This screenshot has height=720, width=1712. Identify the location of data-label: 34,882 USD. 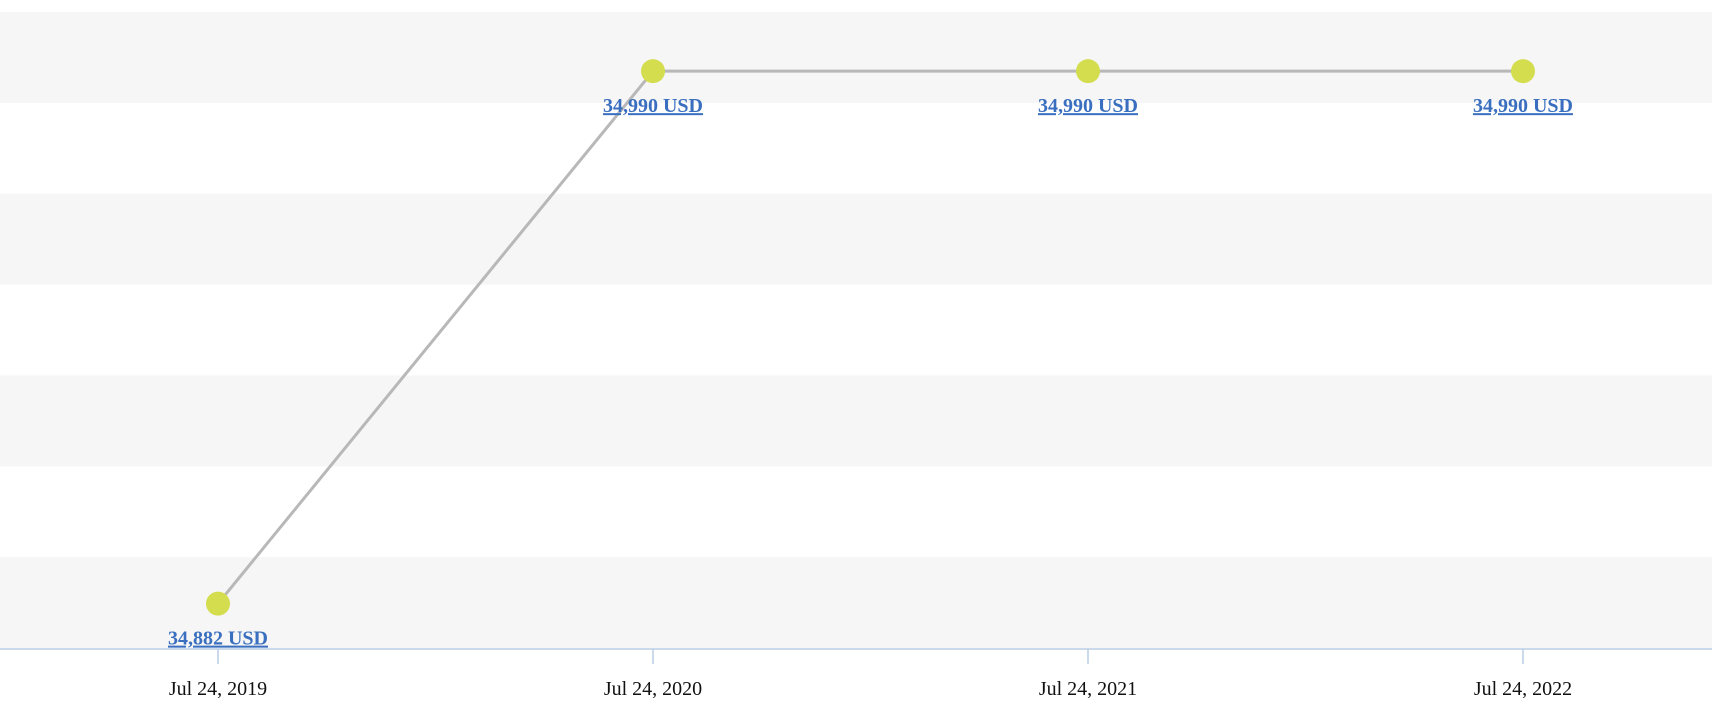
(218, 639).